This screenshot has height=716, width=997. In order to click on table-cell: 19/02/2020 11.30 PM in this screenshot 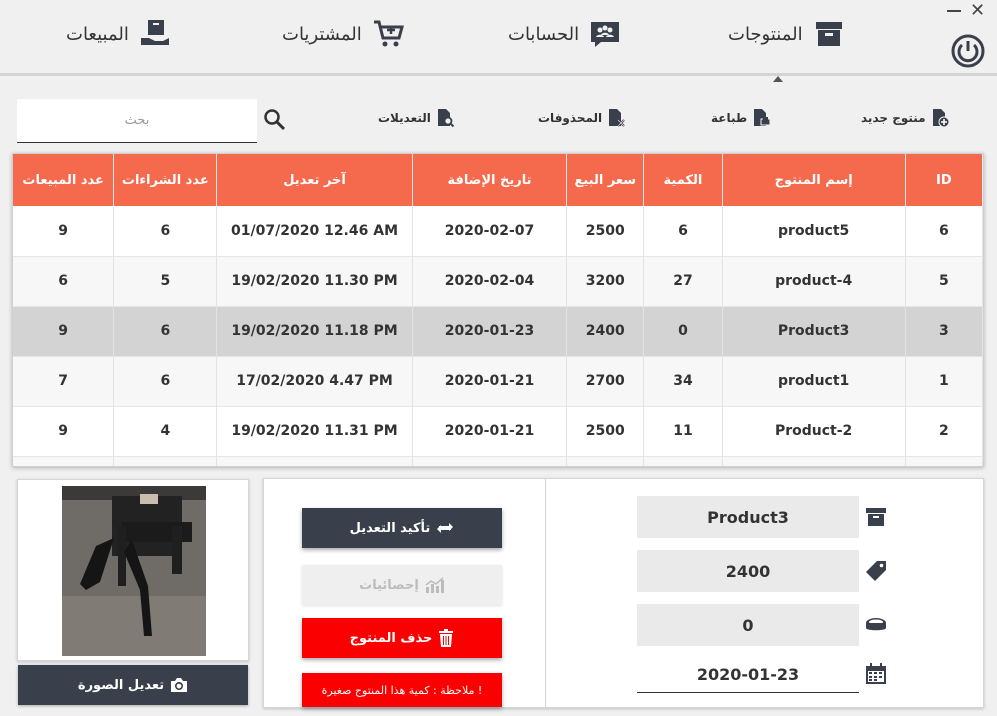, I will do `click(314, 281)`.